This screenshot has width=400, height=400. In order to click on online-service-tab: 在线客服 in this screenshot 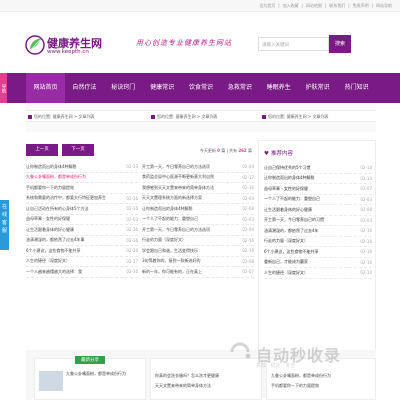, I will do `click(4, 225)`.